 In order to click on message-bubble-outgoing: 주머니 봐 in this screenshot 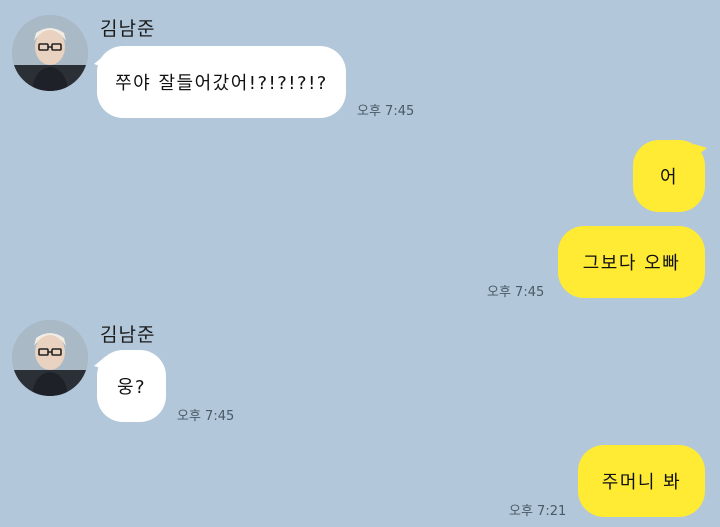, I will do `click(641, 481)`.